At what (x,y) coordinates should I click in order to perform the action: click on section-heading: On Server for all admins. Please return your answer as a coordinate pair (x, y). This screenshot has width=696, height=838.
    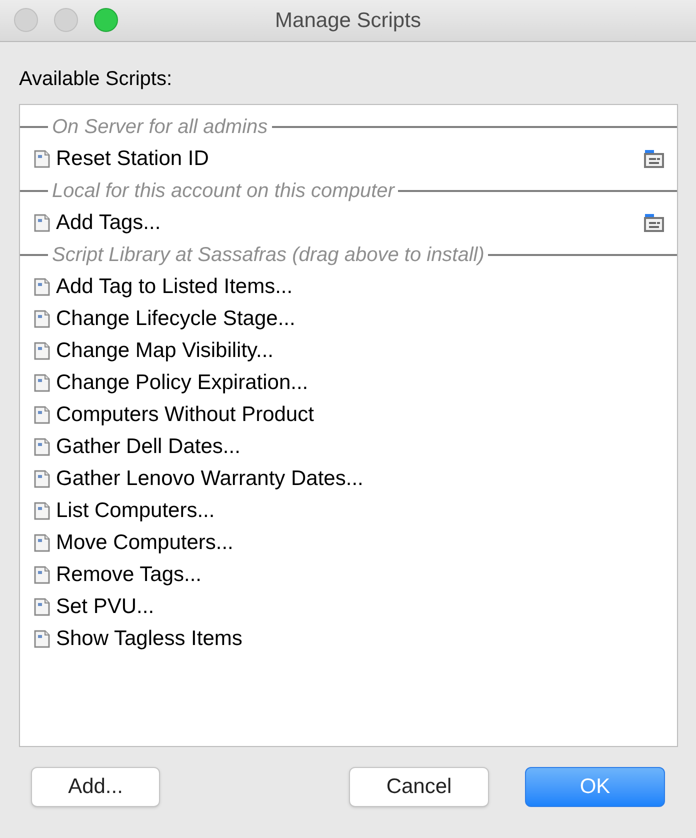
    Looking at the image, I should click on (160, 127).